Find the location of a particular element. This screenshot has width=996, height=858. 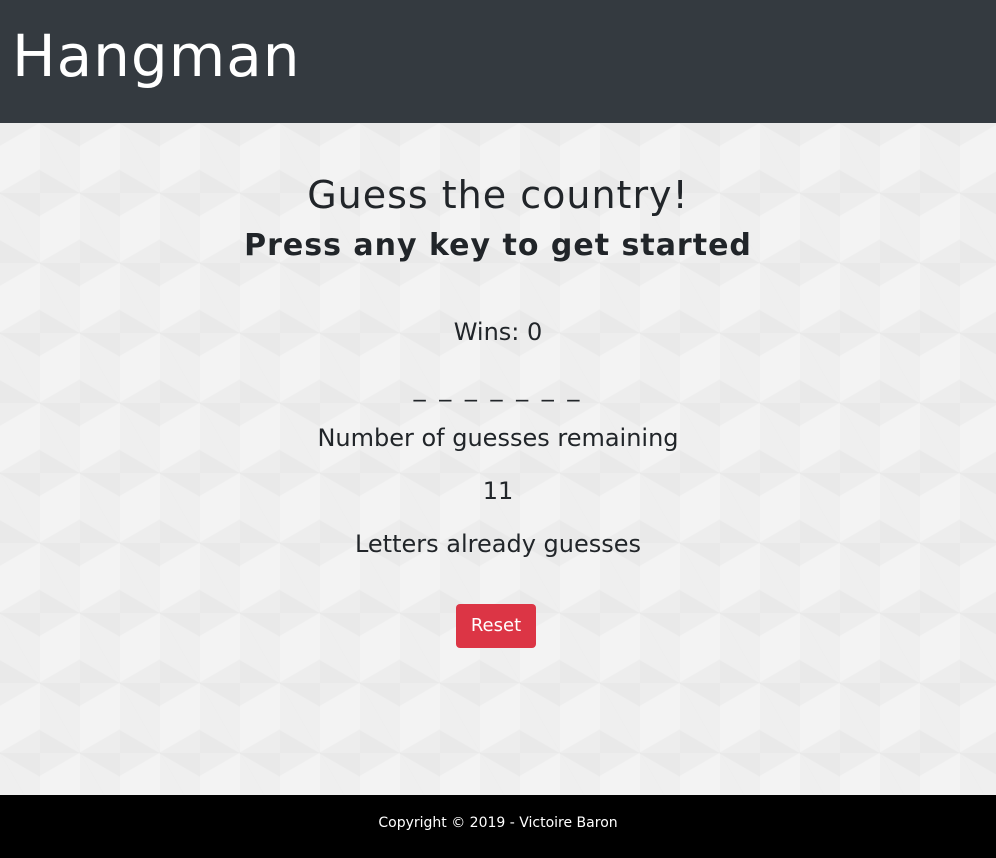

wins-counter: Wins: 0 is located at coordinates (498, 332).